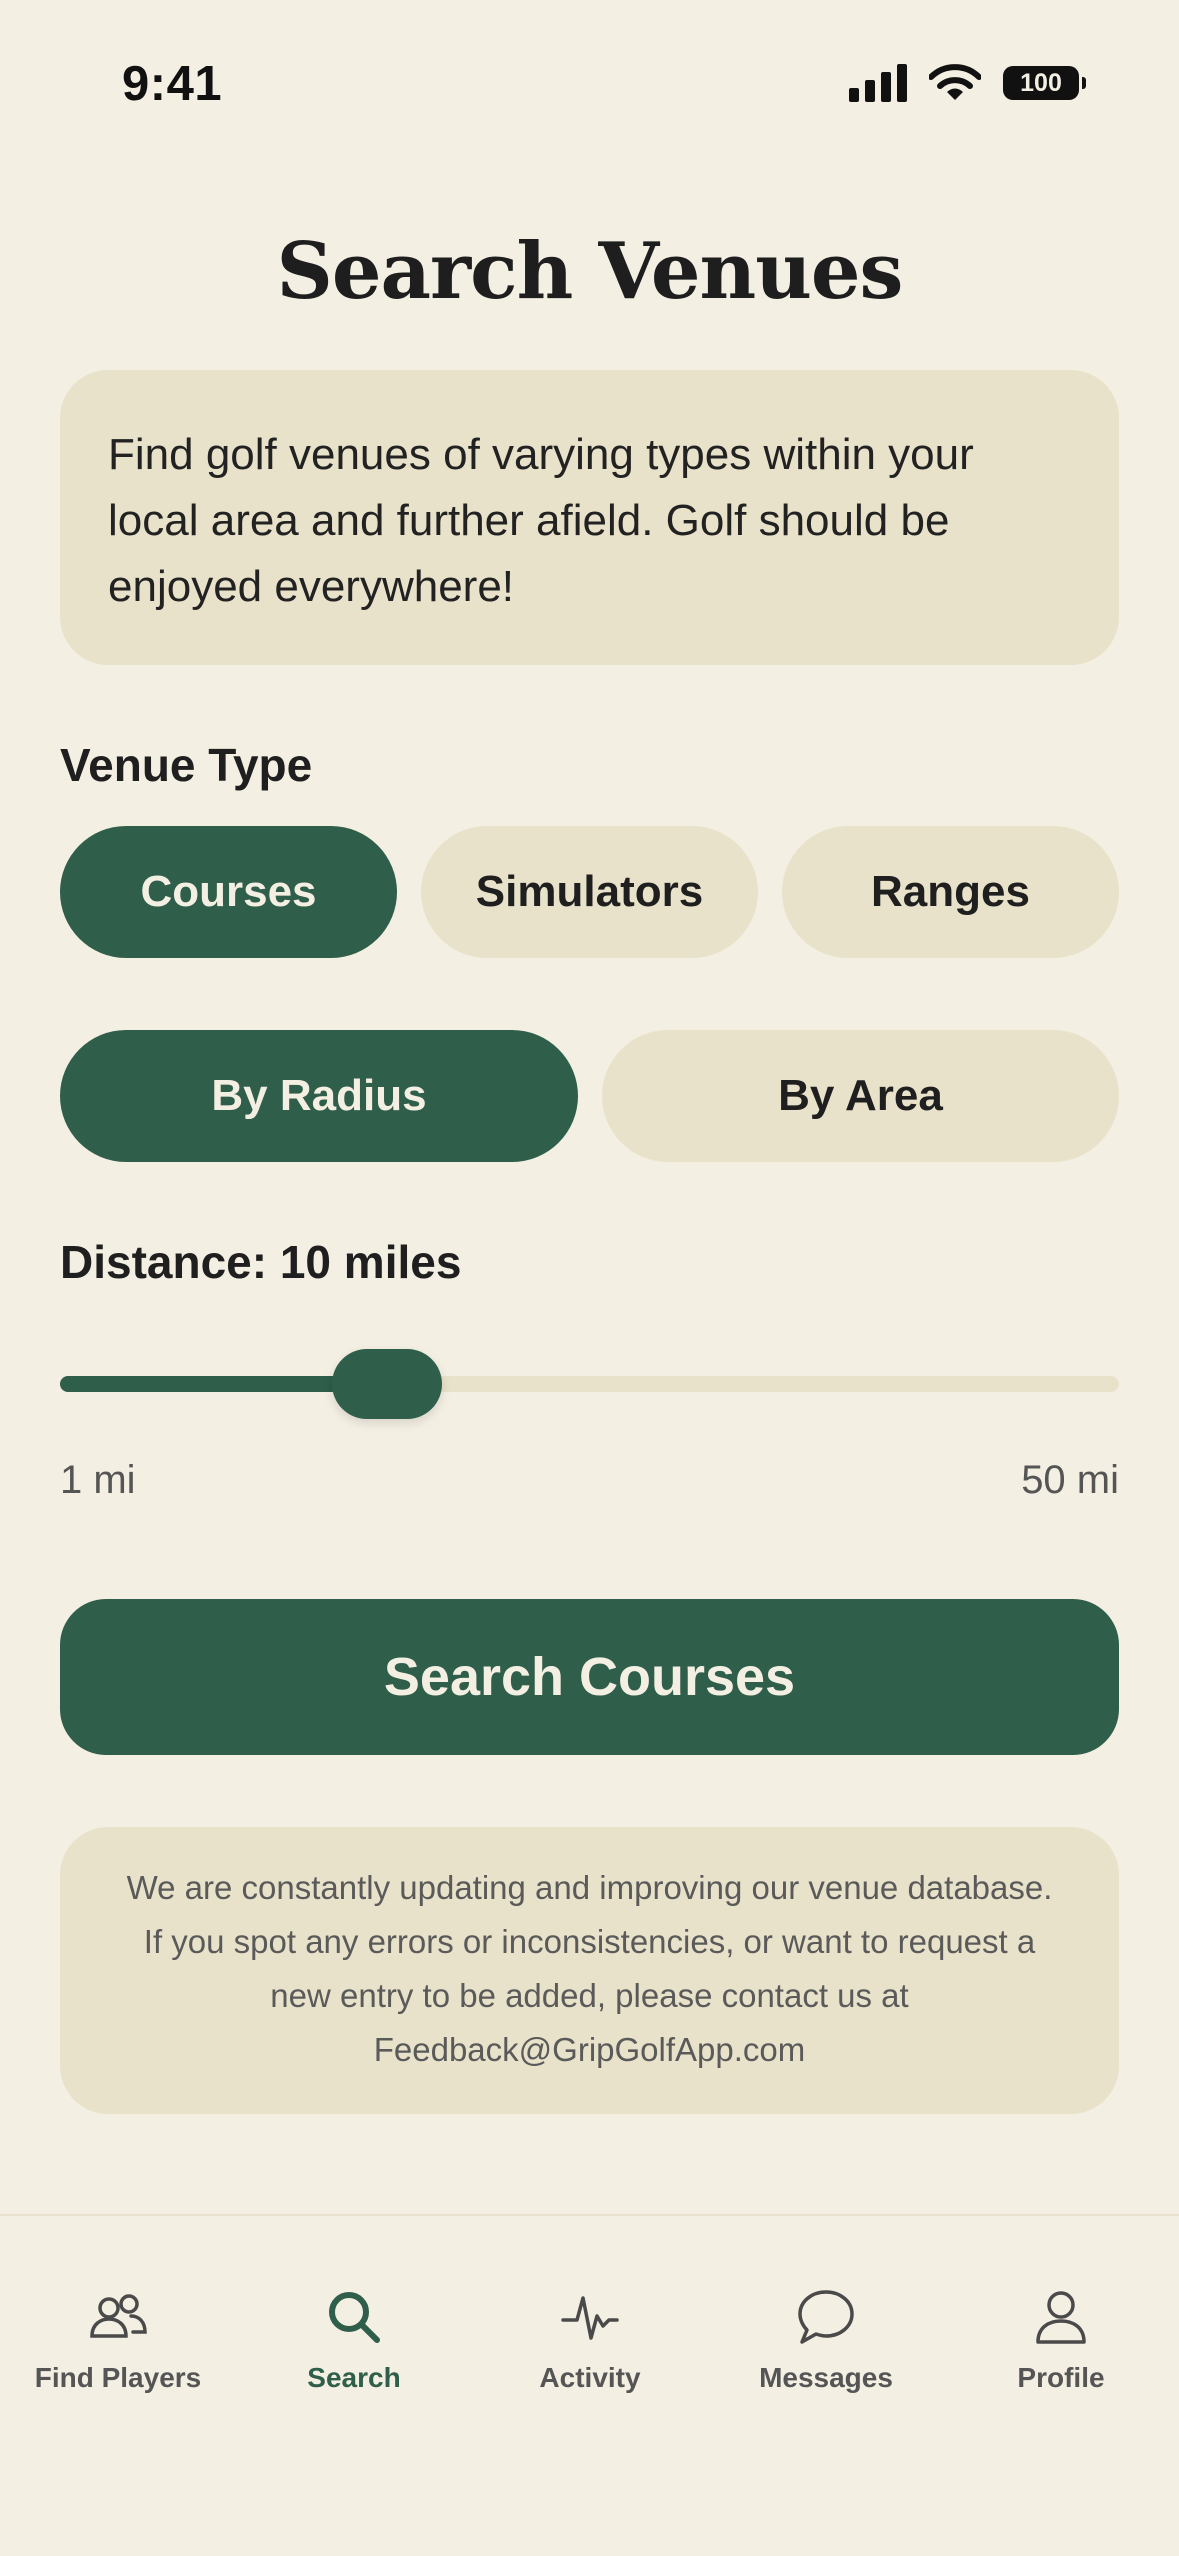 Image resolution: width=1179 pixels, height=2556 pixels. What do you see at coordinates (826, 2317) in the screenshot?
I see `chat-bubble-icon` at bounding box center [826, 2317].